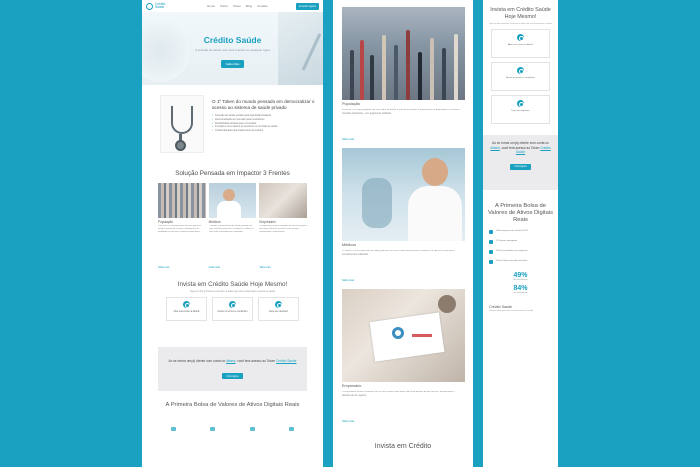 The height and width of the screenshot is (467, 700). I want to click on stat-text: 200 mil tokens lançados em bolsa, so click(512, 261).